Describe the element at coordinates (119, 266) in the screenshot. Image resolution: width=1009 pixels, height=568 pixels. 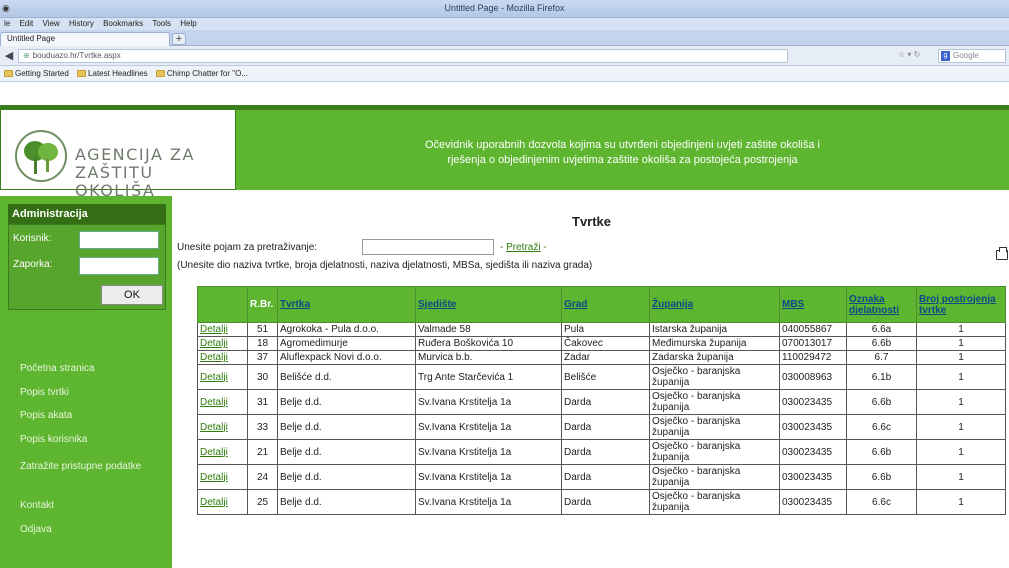
I see `password-field` at that location.